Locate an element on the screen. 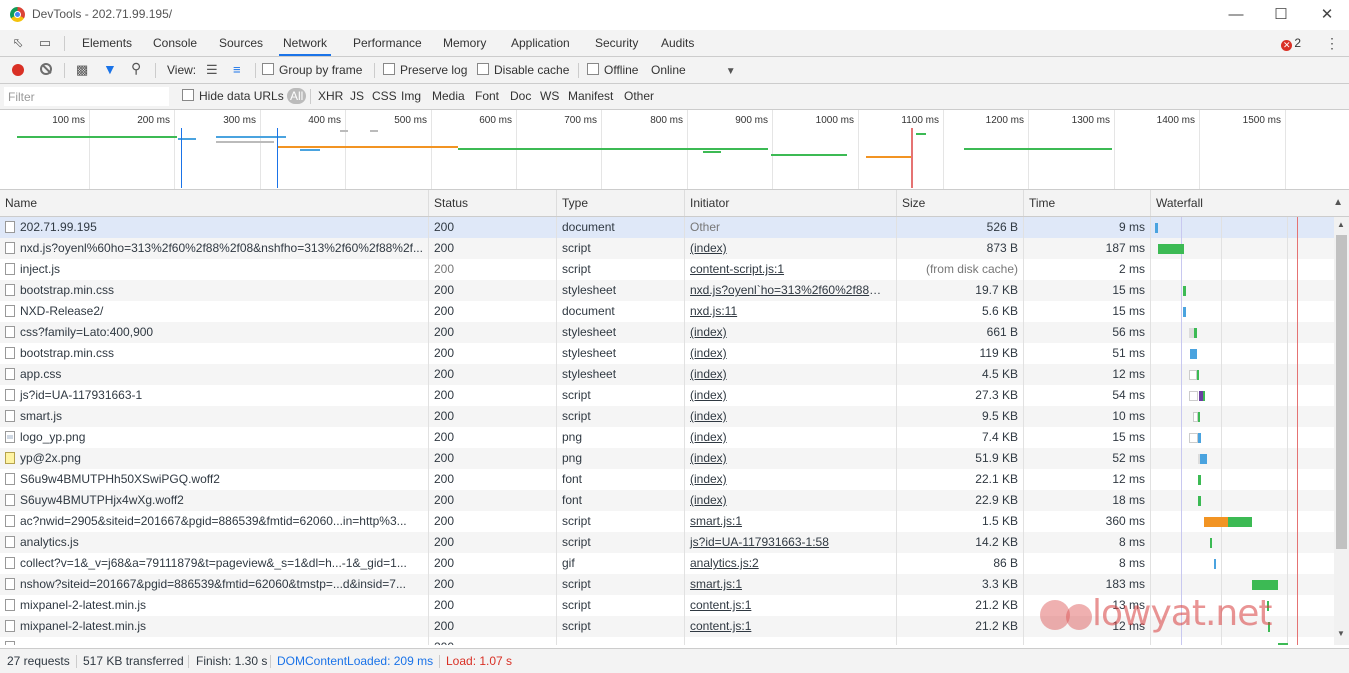  cell-initiator: analytics.js:2 is located at coordinates (791, 563).